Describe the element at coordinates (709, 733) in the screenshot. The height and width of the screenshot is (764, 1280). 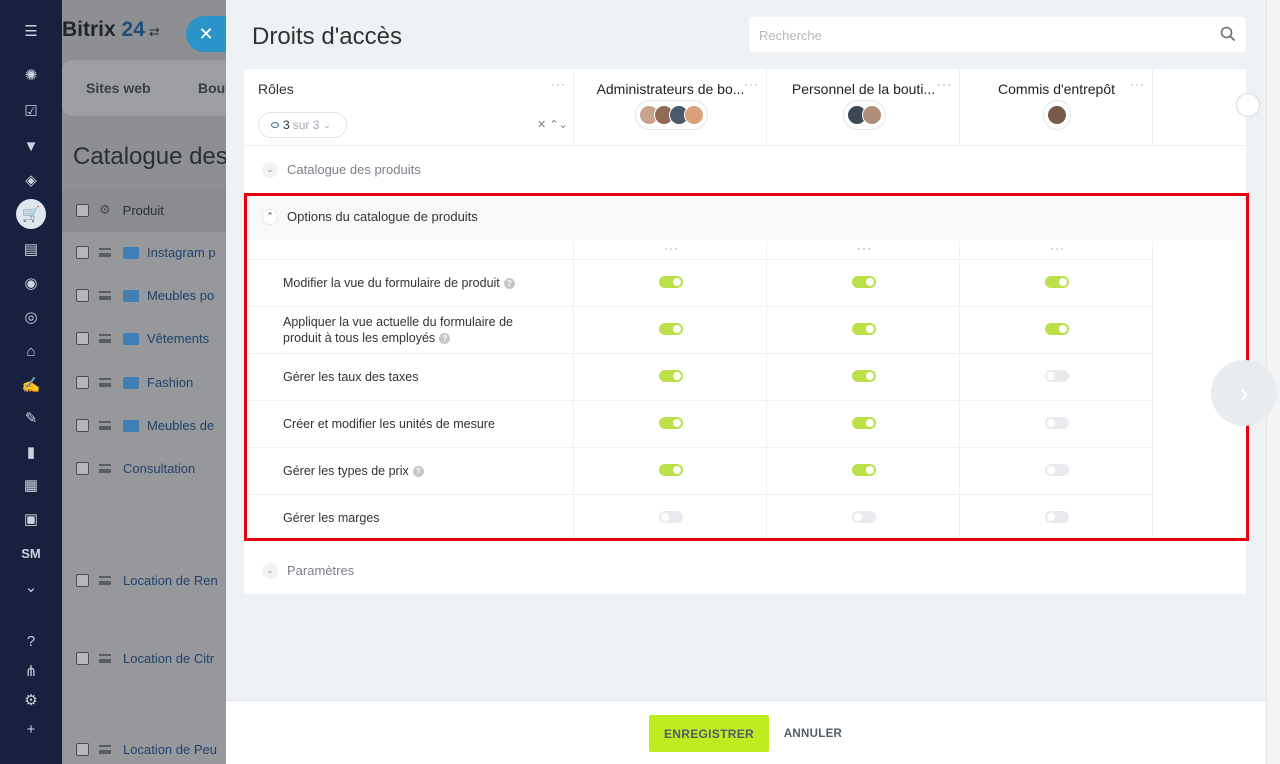
I see `save-button: ENREGISTRER` at that location.